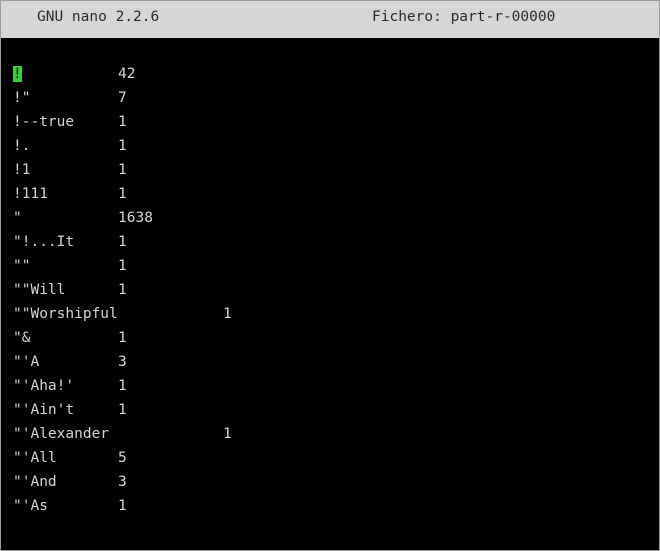 This screenshot has width=660, height=551. What do you see at coordinates (330, 19) in the screenshot?
I see `nano-title-bar: GNU nano 2.2.6 Fichero: part-r-00000` at bounding box center [330, 19].